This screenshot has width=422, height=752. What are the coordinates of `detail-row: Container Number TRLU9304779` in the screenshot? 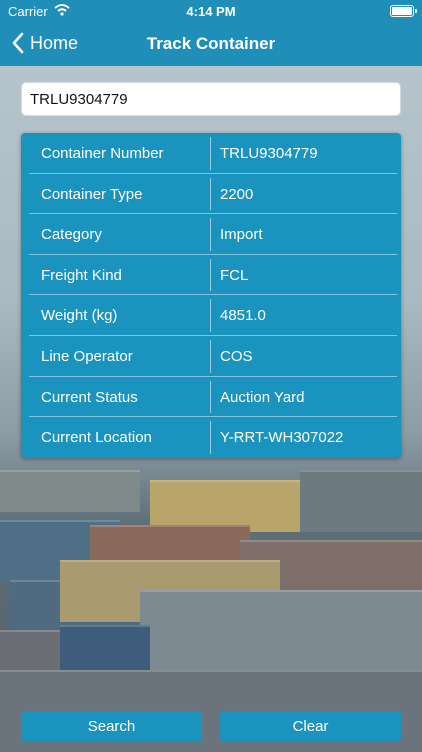 It's located at (211, 153).